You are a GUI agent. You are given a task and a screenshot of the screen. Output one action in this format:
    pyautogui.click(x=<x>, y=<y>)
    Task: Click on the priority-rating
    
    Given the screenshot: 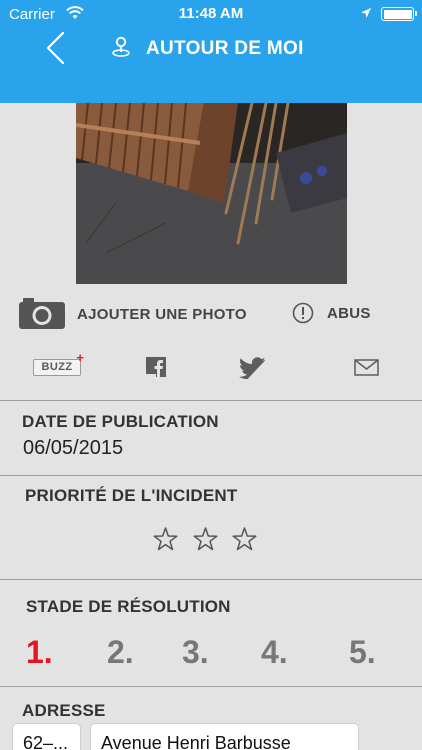 What is the action you would take?
    pyautogui.click(x=207, y=540)
    